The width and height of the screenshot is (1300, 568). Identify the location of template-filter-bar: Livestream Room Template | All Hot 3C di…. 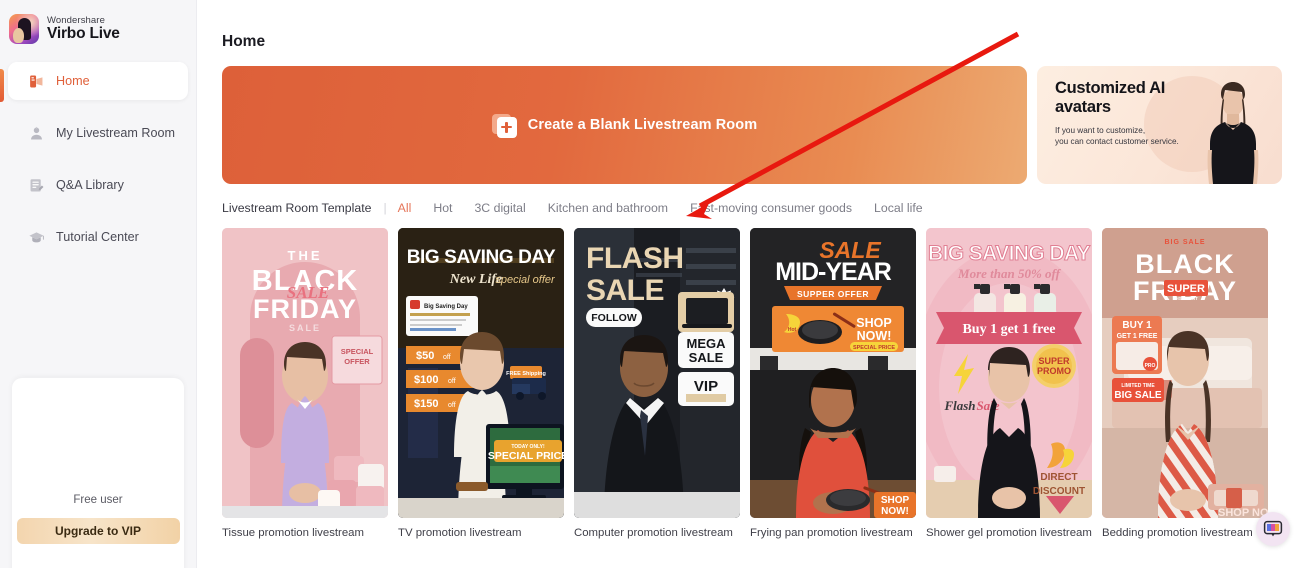
(761, 208).